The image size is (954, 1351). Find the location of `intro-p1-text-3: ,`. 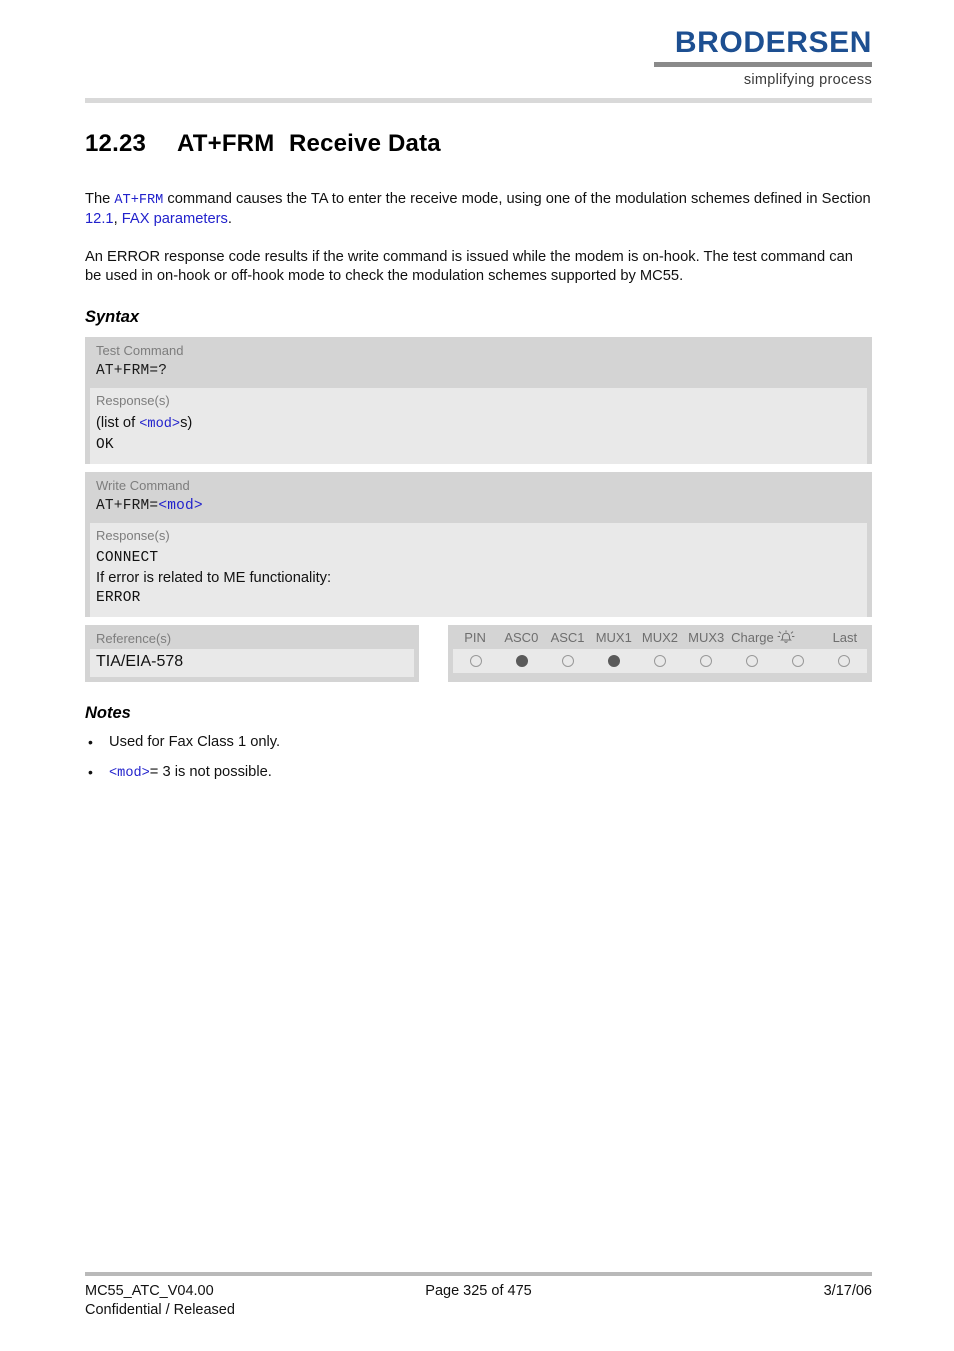

intro-p1-text-3: , is located at coordinates (117, 219).